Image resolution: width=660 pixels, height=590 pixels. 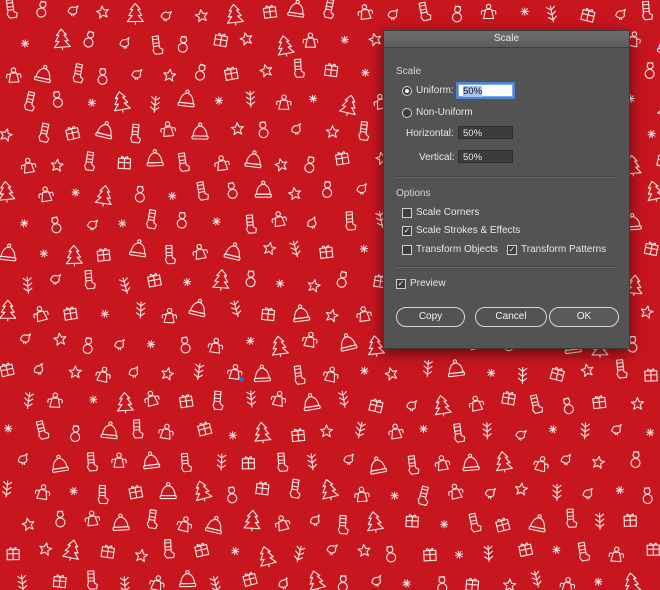 What do you see at coordinates (512, 250) in the screenshot?
I see `transform-patterns-checkbox: ✓` at bounding box center [512, 250].